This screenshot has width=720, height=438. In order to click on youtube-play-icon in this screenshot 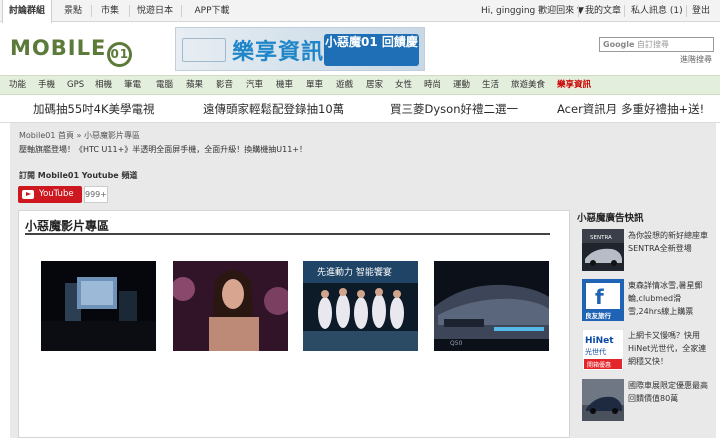, I will do `click(28, 194)`.